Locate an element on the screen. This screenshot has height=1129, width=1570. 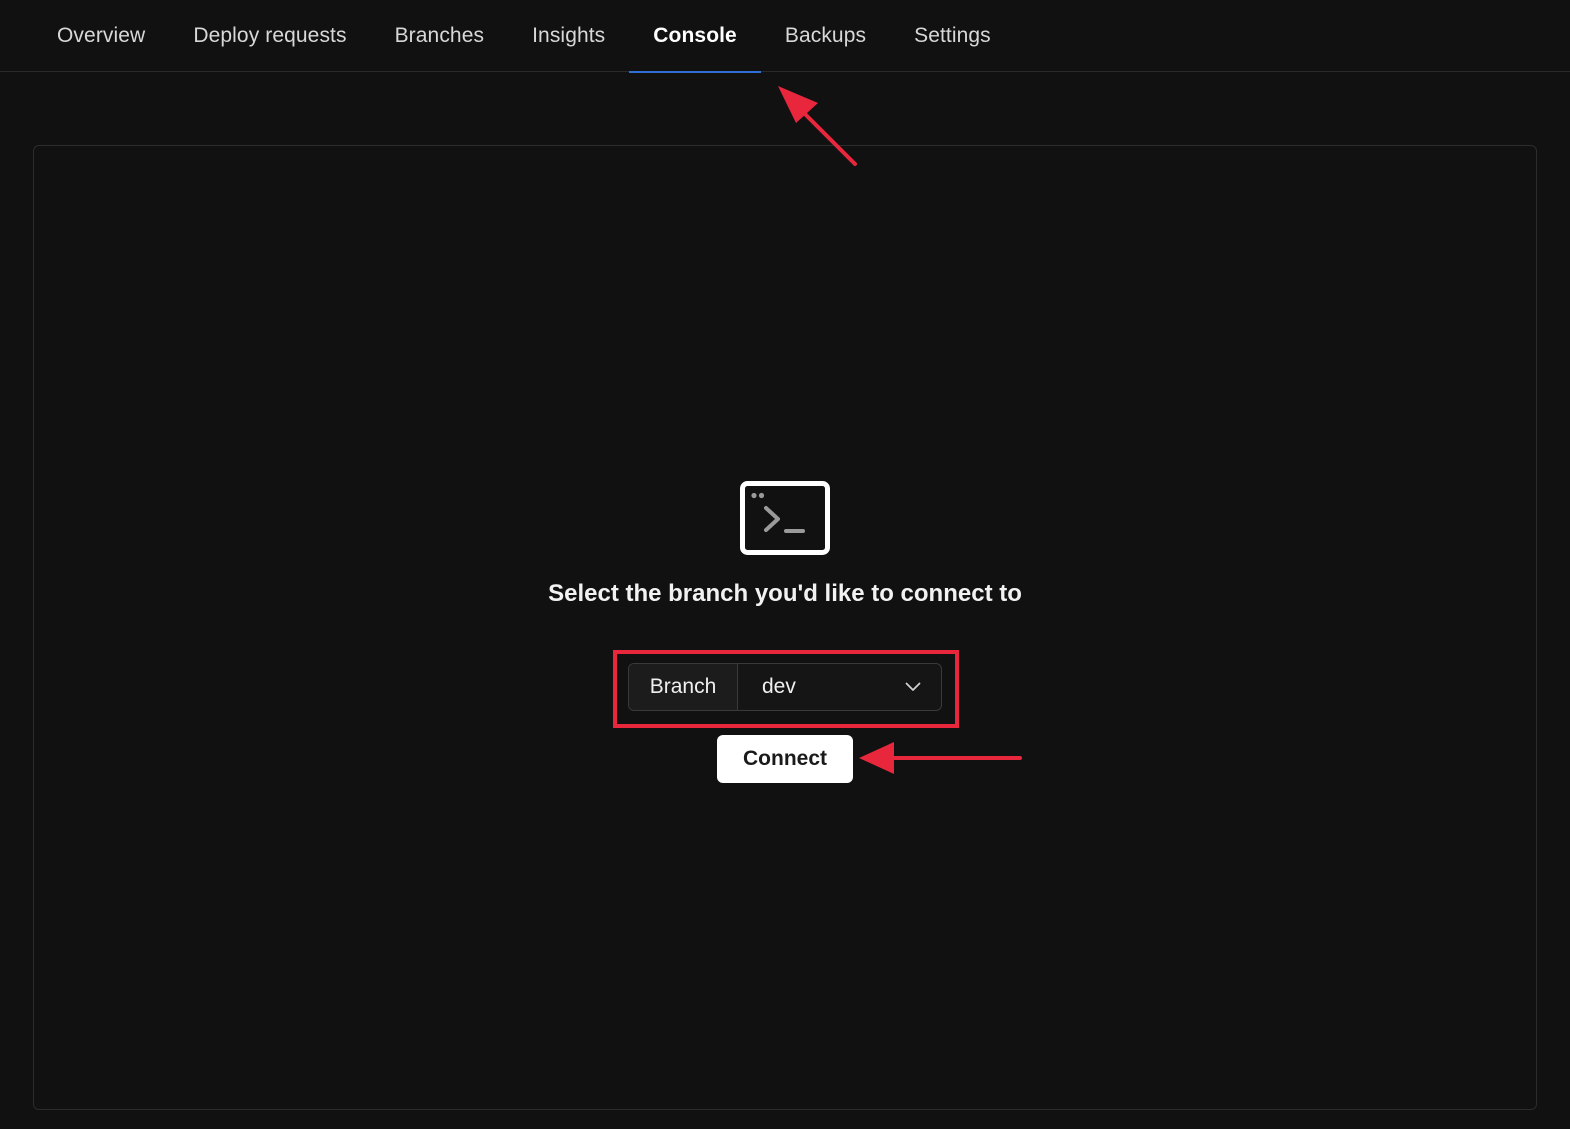
branch-selected-value: dev is located at coordinates (779, 686).